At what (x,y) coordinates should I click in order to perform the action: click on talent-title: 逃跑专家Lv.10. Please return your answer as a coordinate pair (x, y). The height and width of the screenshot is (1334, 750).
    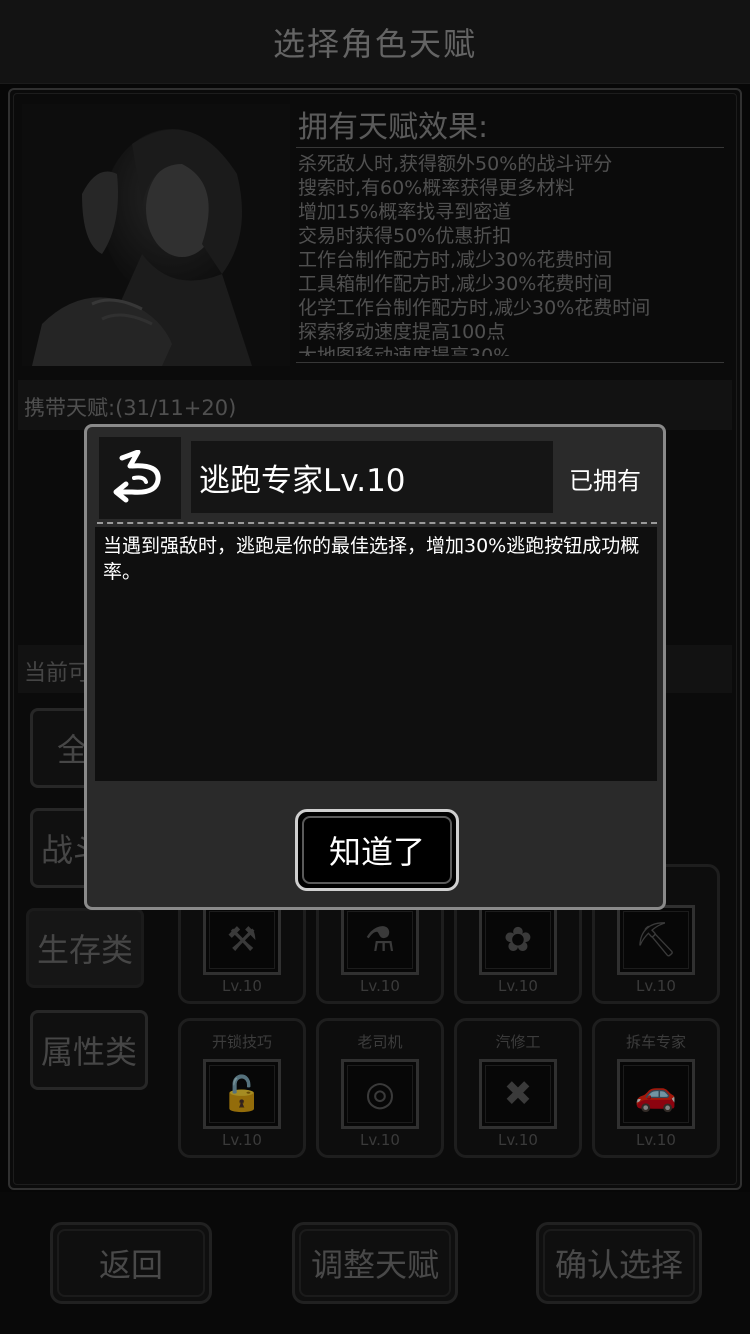
    Looking at the image, I should click on (302, 480).